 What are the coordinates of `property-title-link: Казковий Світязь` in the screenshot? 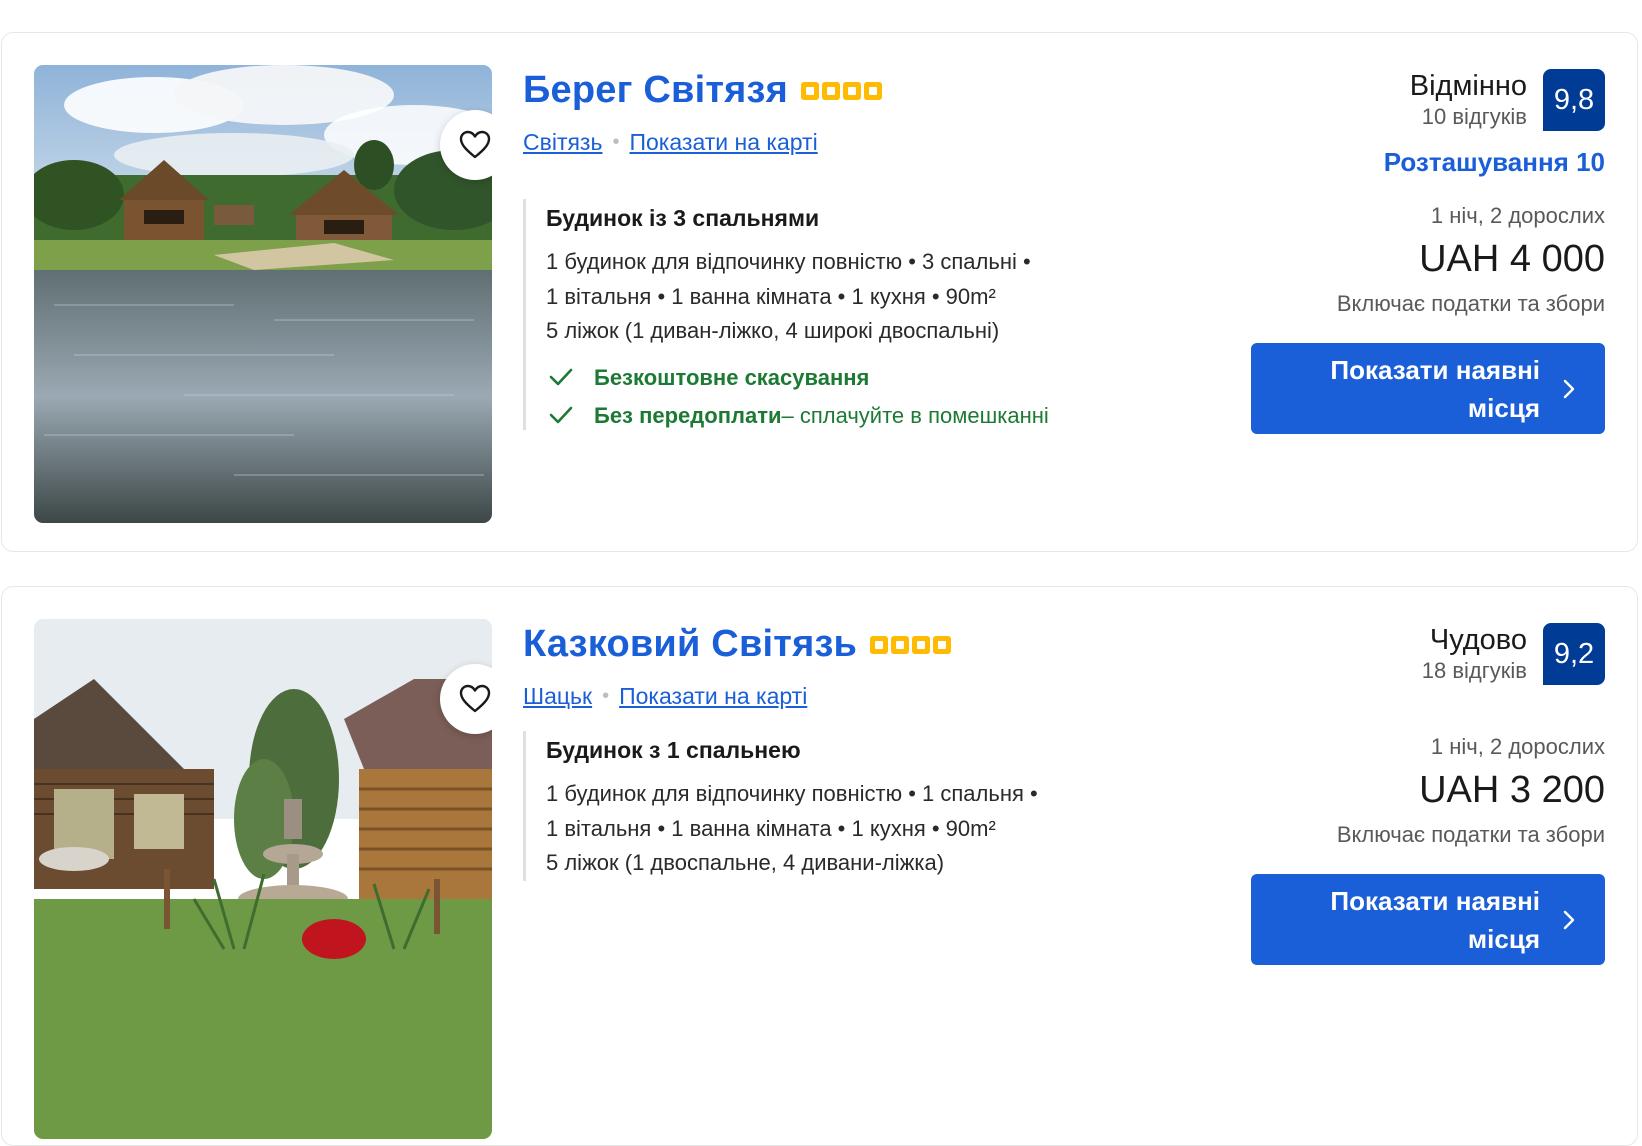 It's located at (690, 644).